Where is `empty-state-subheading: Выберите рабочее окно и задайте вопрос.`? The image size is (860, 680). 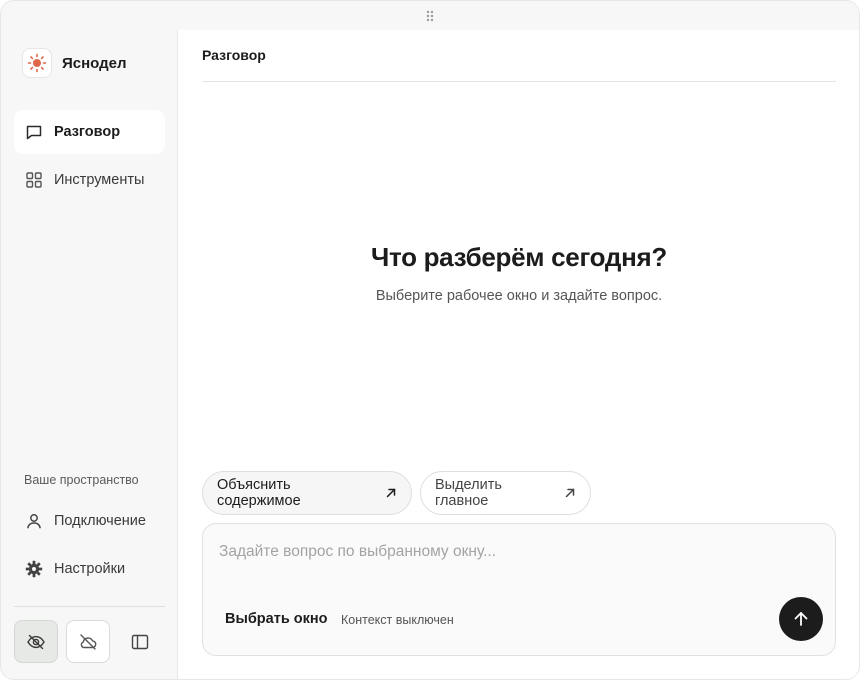
empty-state-subheading: Выберите рабочее окно и задайте вопрос. is located at coordinates (519, 296).